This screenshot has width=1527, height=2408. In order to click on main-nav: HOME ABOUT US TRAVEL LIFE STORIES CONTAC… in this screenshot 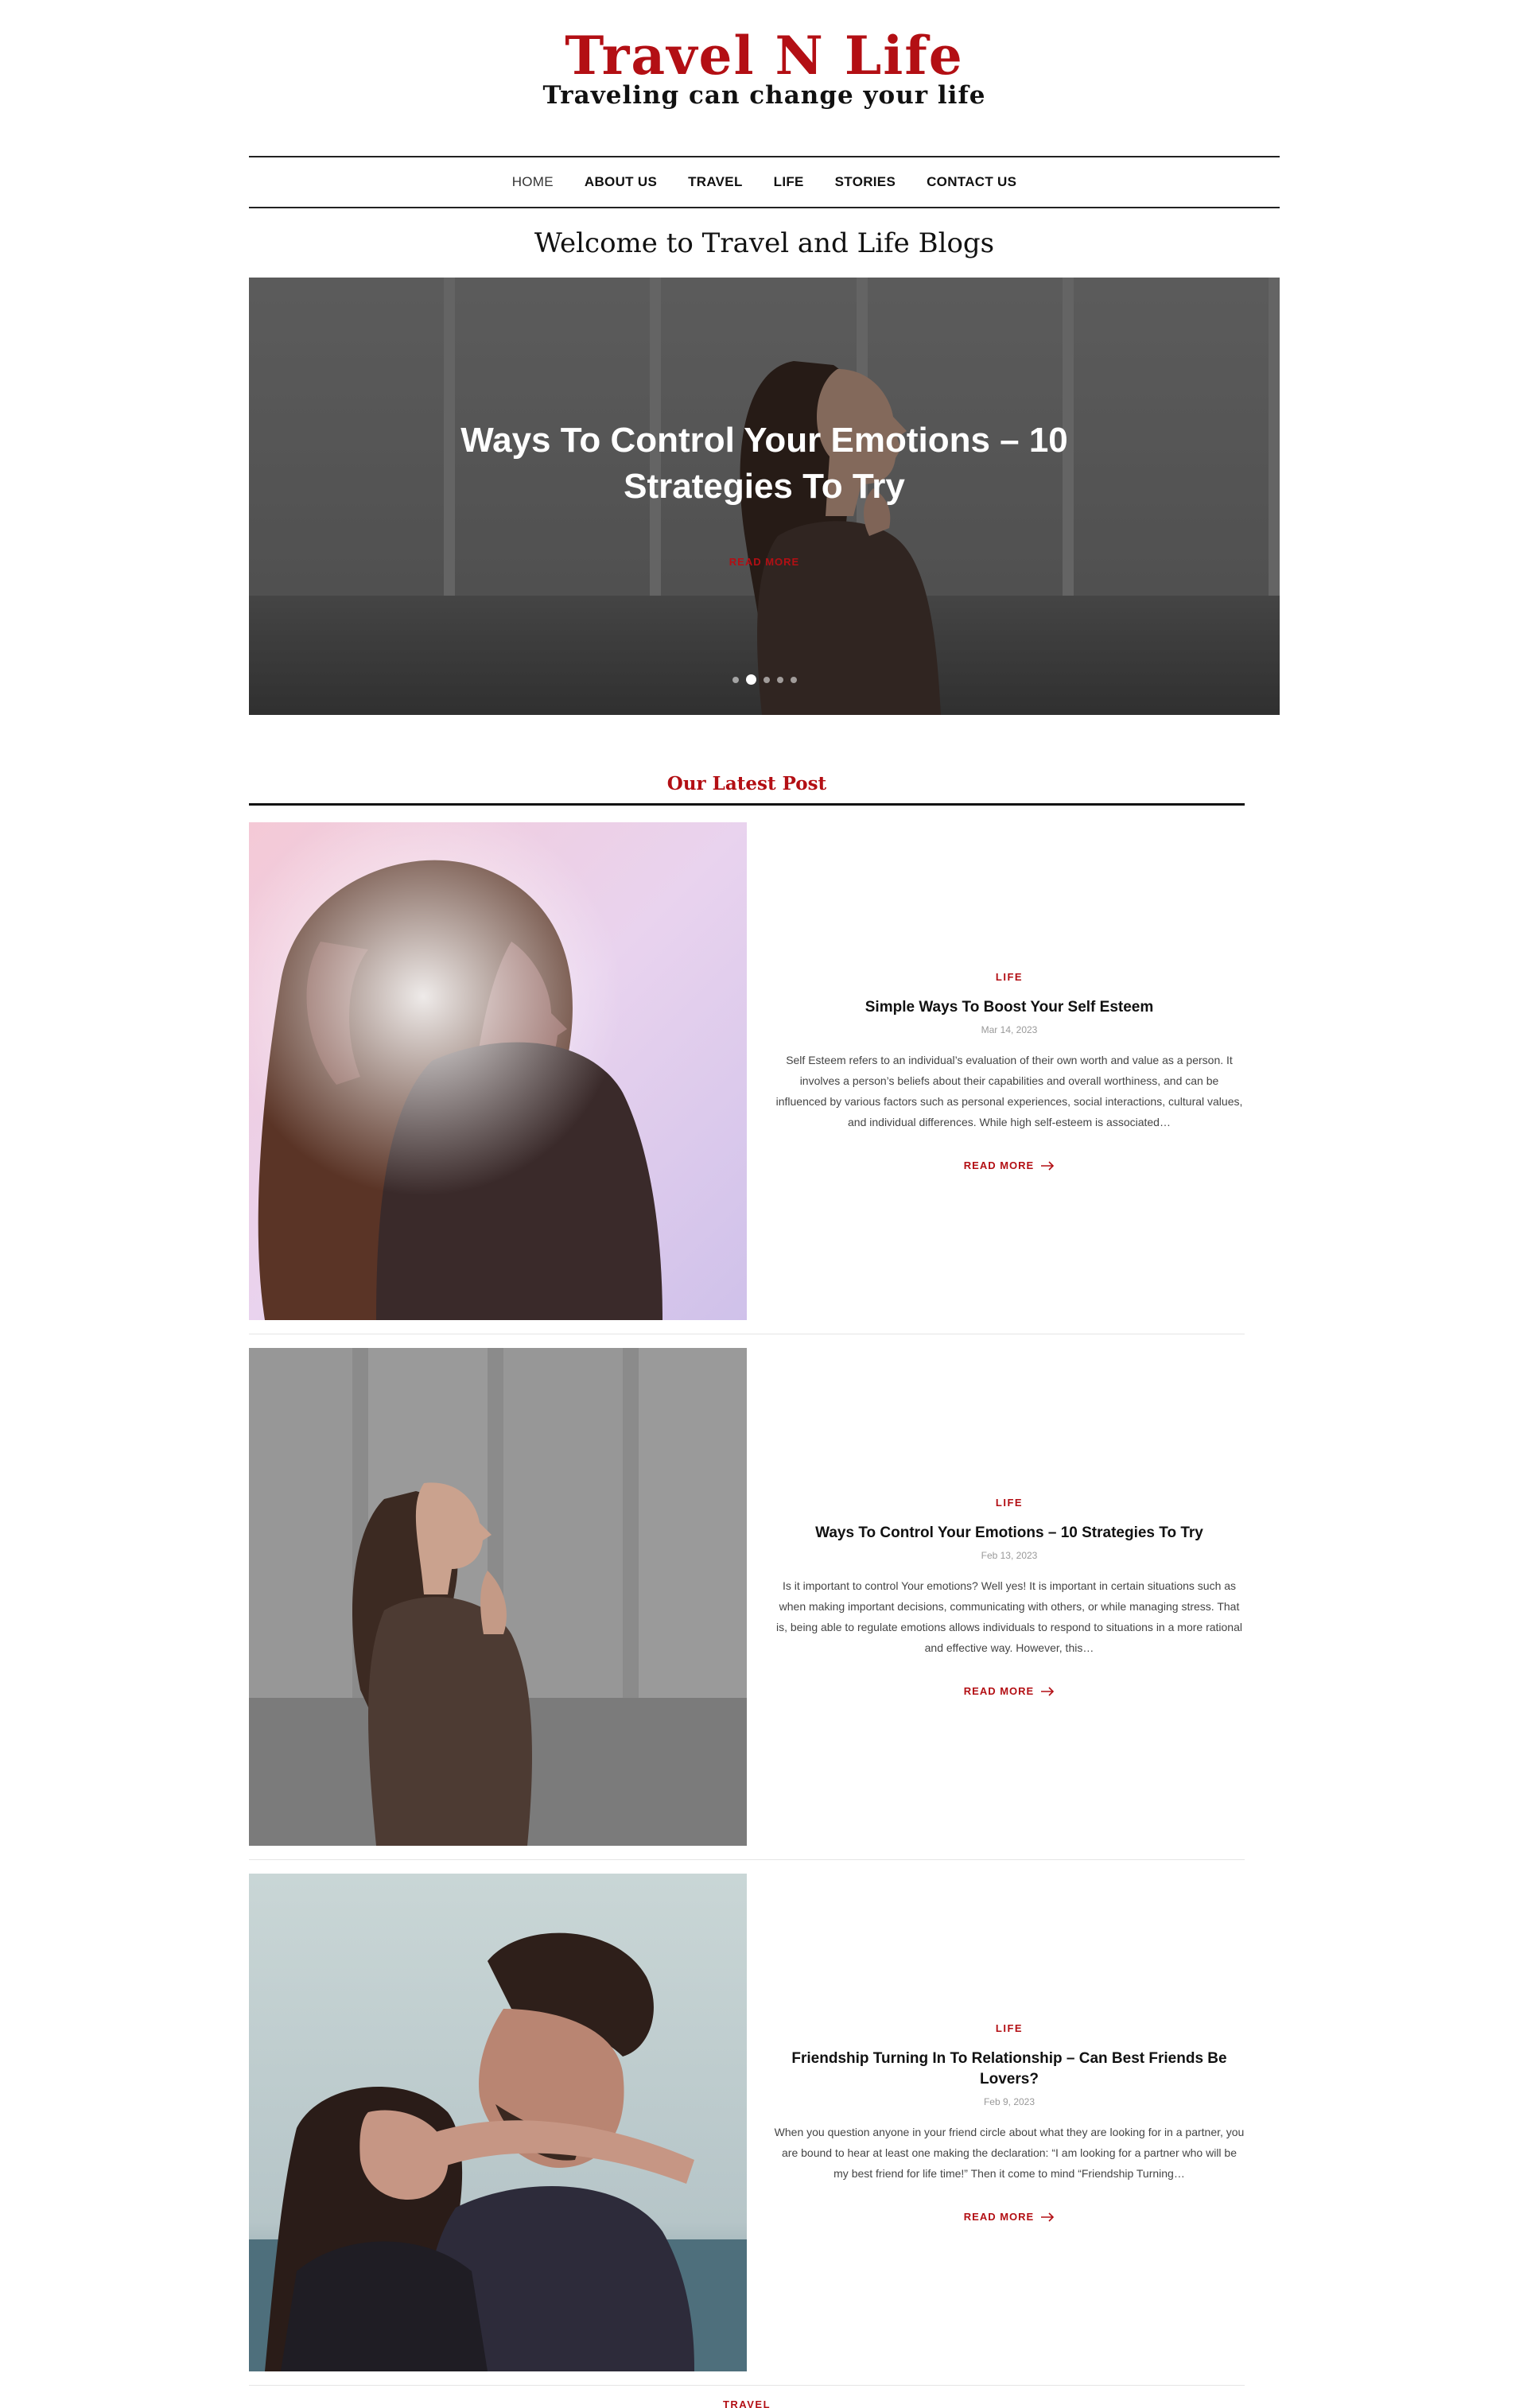, I will do `click(764, 182)`.